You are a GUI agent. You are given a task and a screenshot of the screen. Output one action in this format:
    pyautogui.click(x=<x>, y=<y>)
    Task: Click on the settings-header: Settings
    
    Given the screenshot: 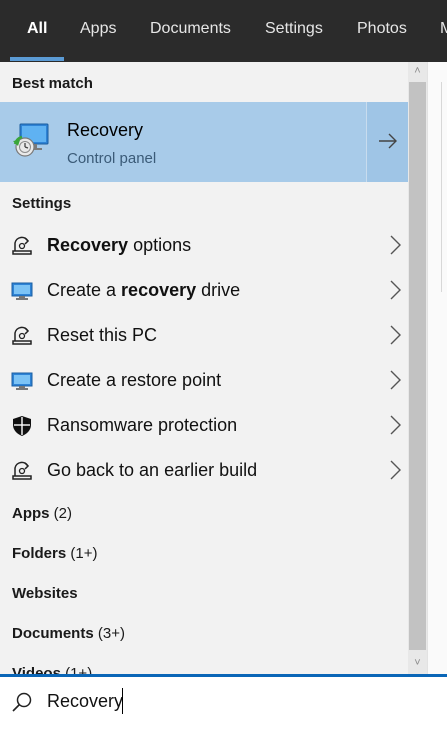 What is the action you would take?
    pyautogui.click(x=42, y=203)
    